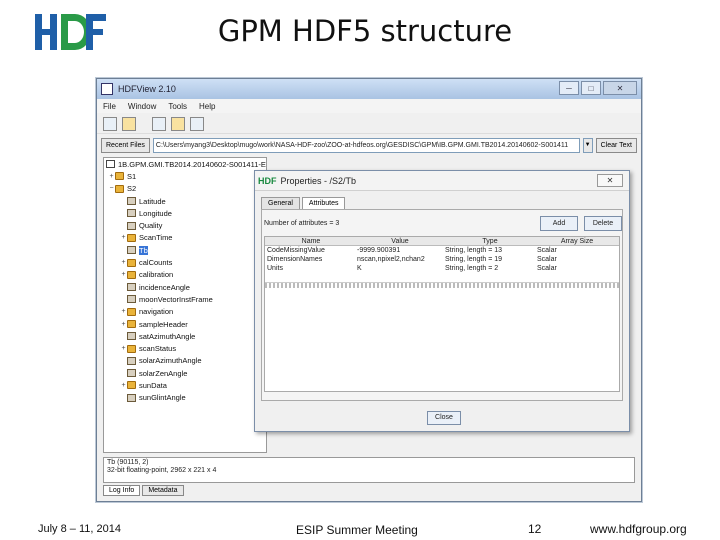  What do you see at coordinates (474, 250) in the screenshot?
I see `table-cell: String, length = 13` at bounding box center [474, 250].